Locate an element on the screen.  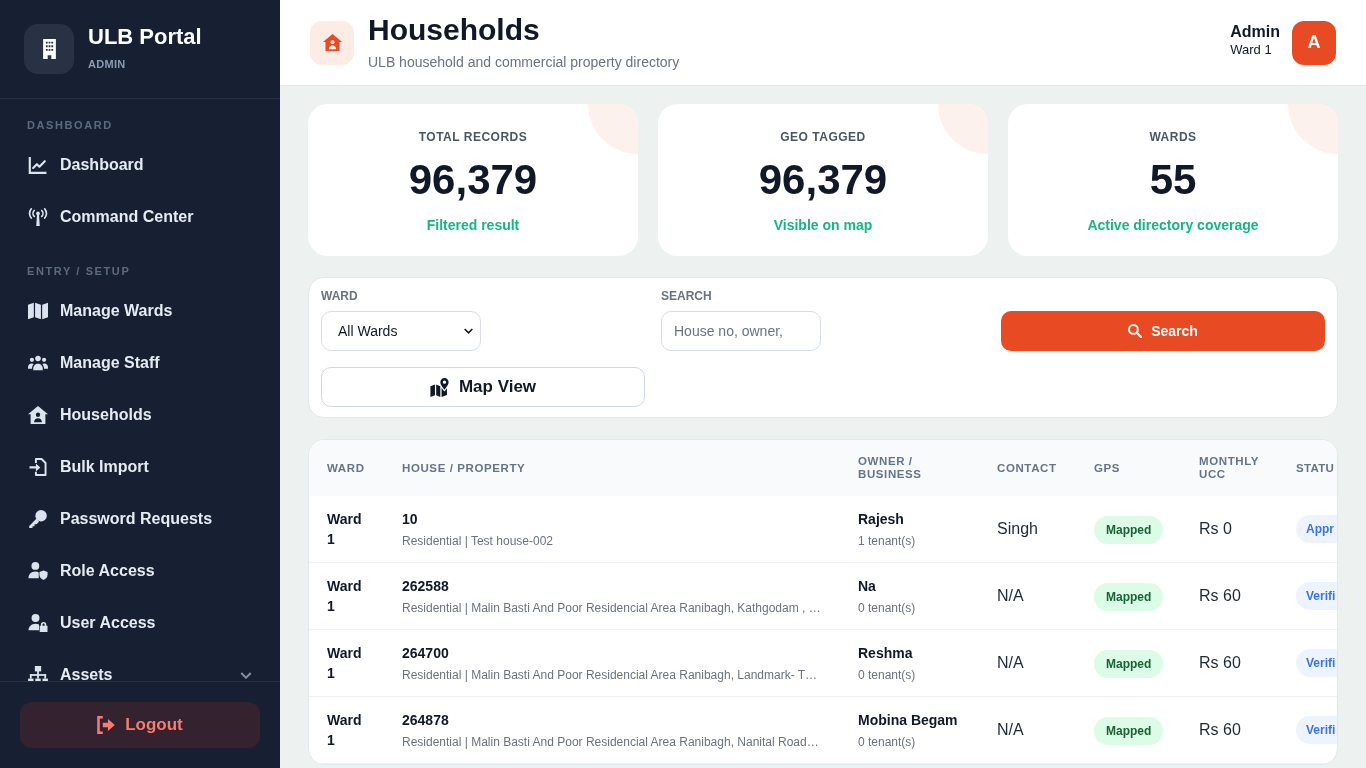
owner-name: Reshma is located at coordinates (885, 652).